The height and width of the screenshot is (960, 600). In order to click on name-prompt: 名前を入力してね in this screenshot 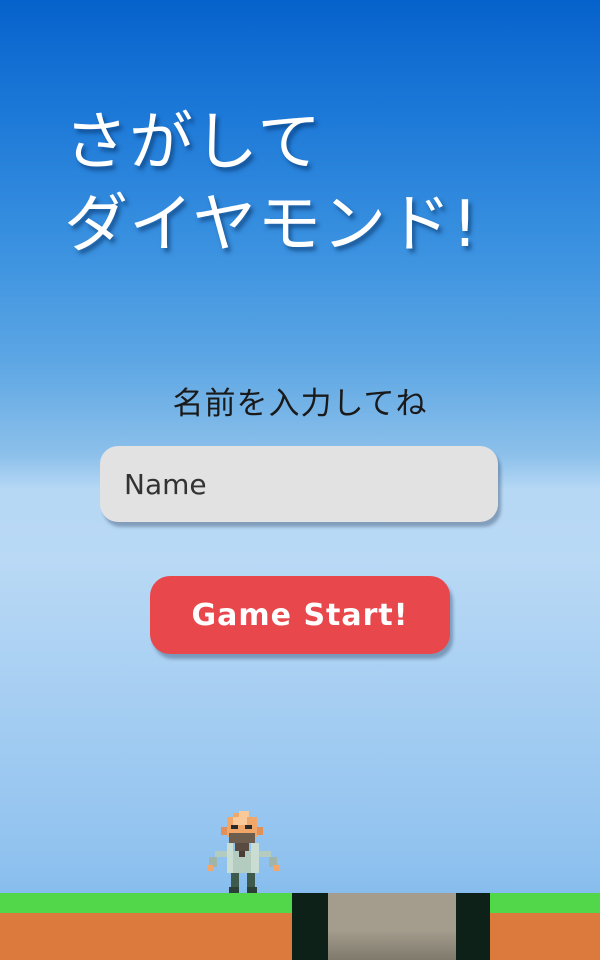, I will do `click(300, 404)`.